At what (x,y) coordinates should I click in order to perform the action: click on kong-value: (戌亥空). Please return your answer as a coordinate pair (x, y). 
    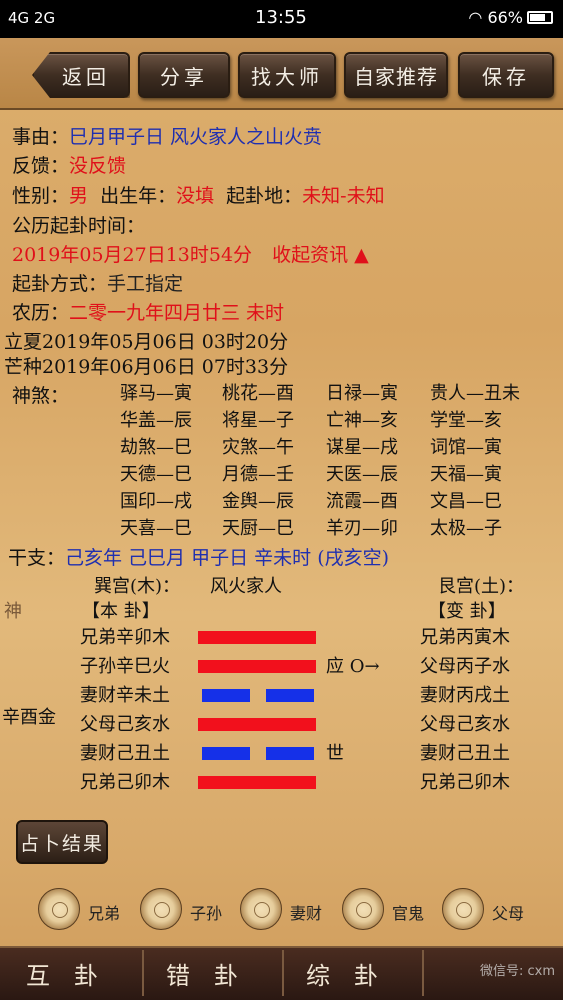
    Looking at the image, I should click on (353, 558).